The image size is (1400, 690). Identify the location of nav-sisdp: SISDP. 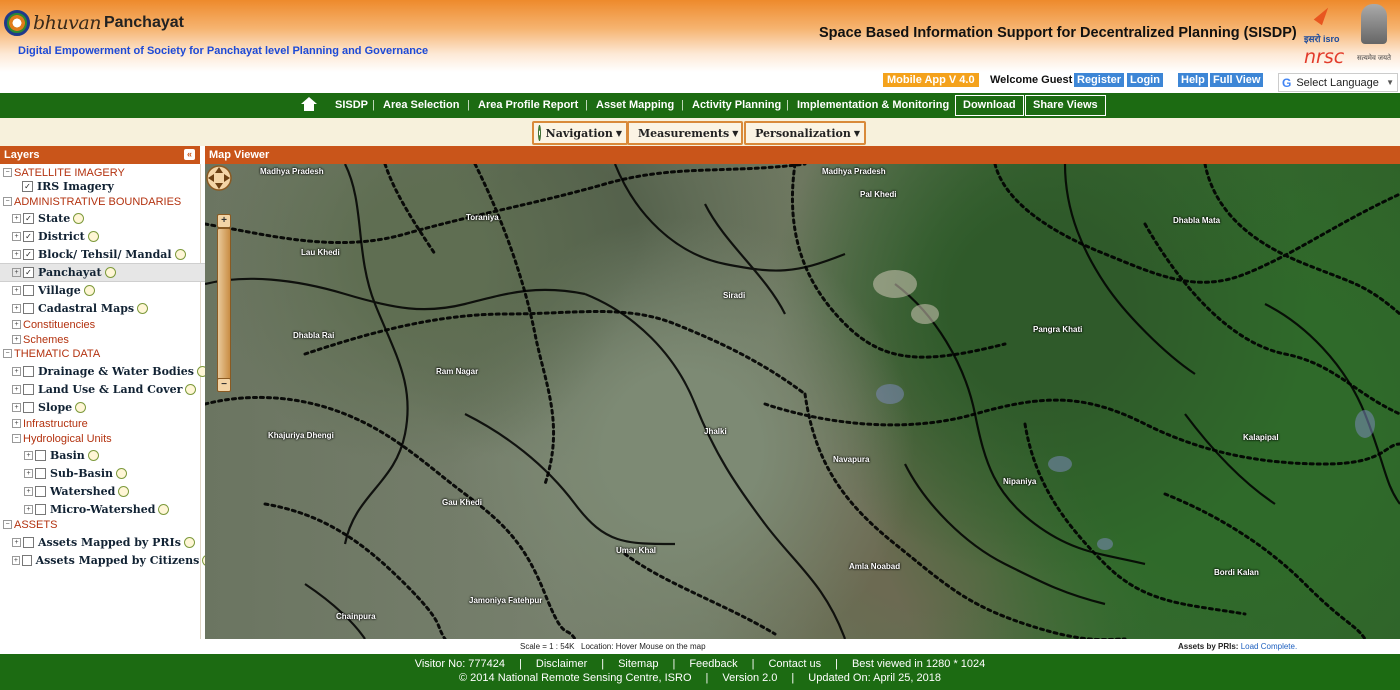
(351, 105).